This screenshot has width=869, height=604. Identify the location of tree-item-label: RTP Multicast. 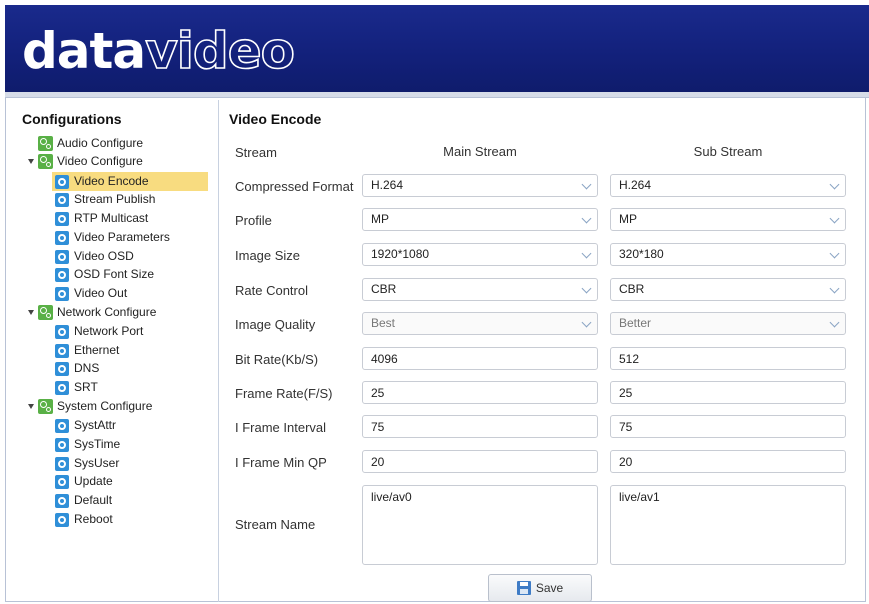
(111, 218).